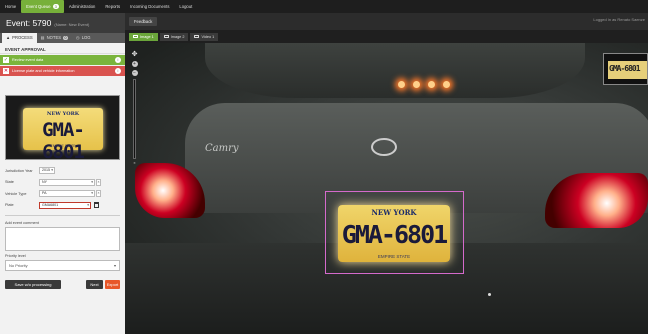 The image size is (648, 334). What do you see at coordinates (6, 71) in the screenshot?
I see `error-x-icon: ✕` at bounding box center [6, 71].